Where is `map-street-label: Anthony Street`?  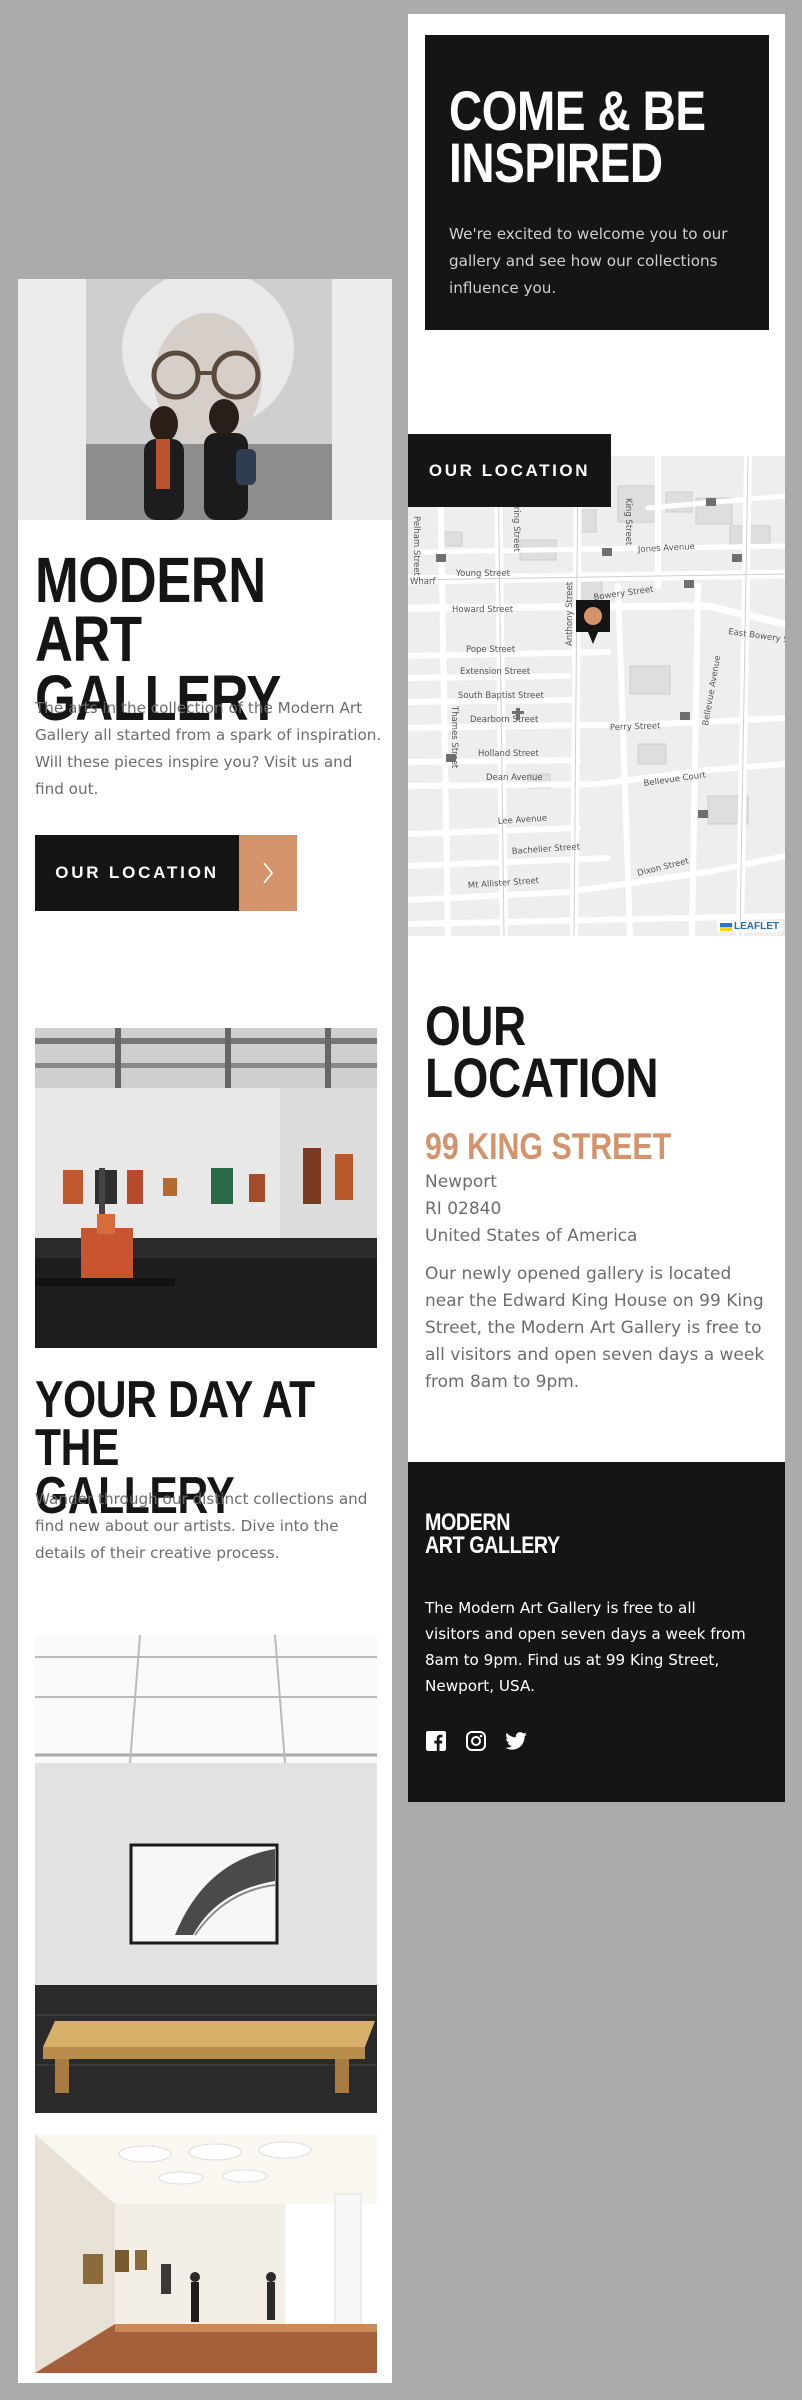 map-street-label: Anthony Street is located at coordinates (570, 613).